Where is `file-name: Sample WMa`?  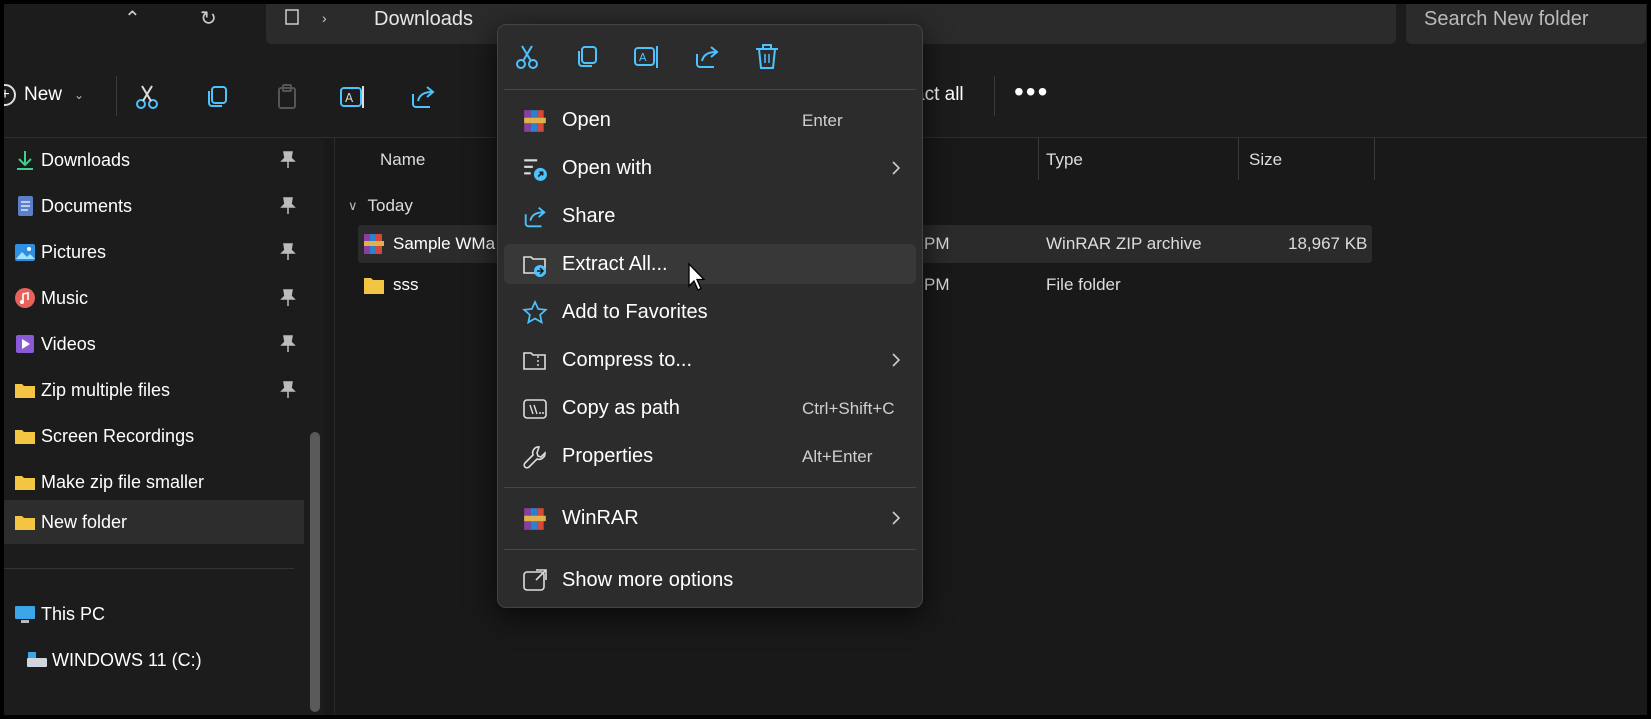
file-name: Sample WMa is located at coordinates (444, 244).